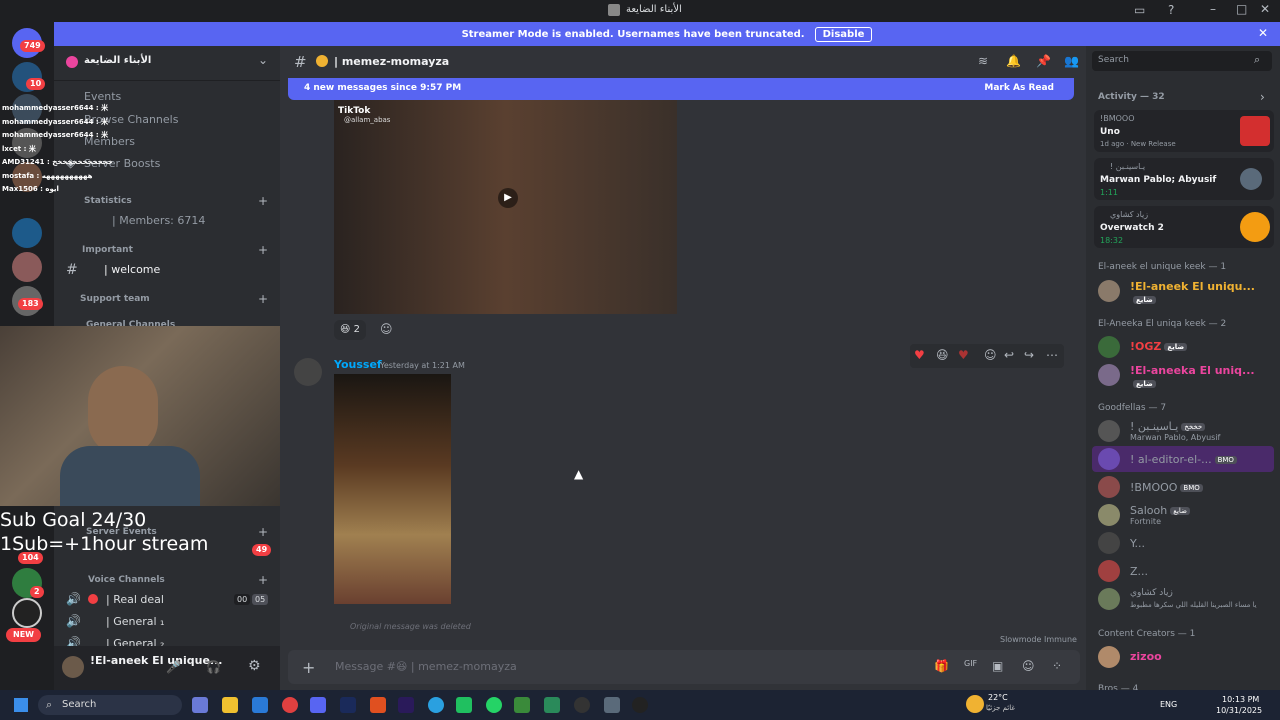  Describe the element at coordinates (107, 250) in the screenshot. I see `category-important: Important` at that location.